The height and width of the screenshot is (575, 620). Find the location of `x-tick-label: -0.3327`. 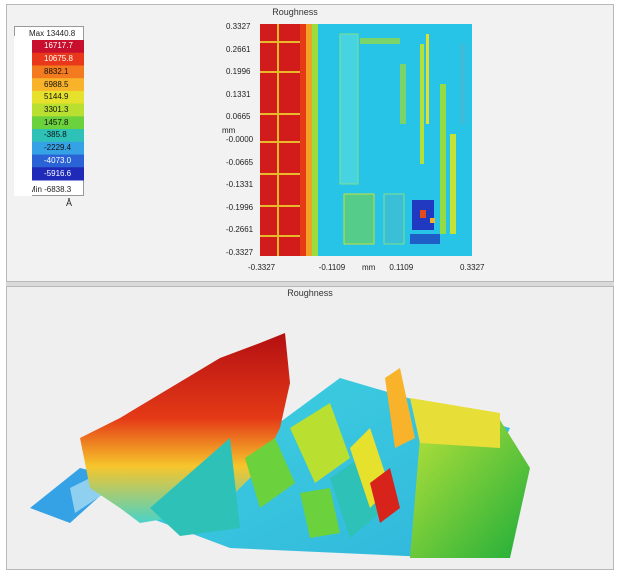

x-tick-label: -0.3327 is located at coordinates (262, 267).